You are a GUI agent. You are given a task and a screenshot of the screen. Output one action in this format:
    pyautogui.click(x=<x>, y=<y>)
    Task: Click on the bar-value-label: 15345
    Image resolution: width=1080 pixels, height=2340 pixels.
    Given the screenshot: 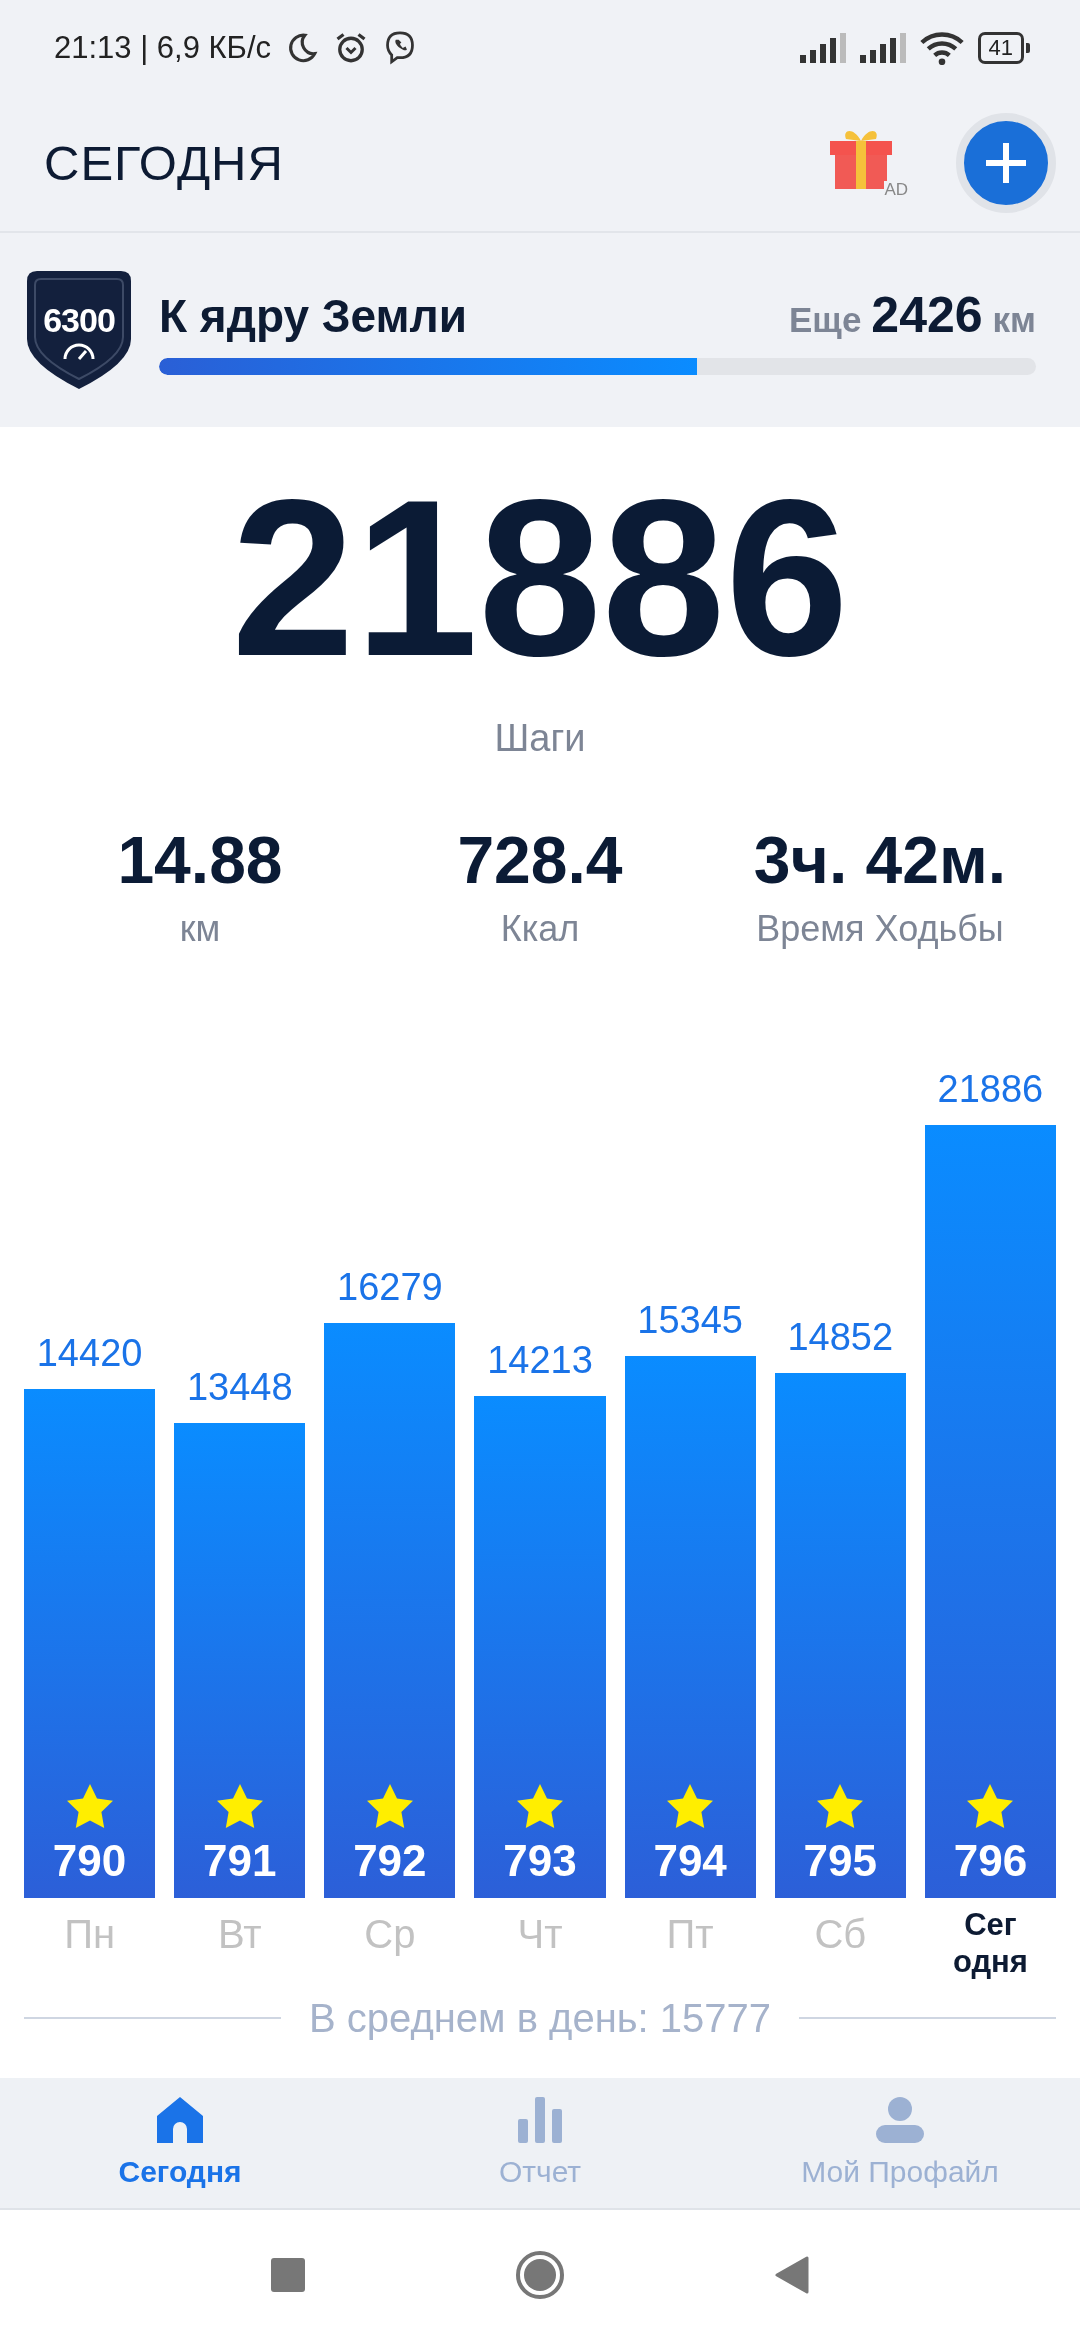 What is the action you would take?
    pyautogui.click(x=690, y=1321)
    